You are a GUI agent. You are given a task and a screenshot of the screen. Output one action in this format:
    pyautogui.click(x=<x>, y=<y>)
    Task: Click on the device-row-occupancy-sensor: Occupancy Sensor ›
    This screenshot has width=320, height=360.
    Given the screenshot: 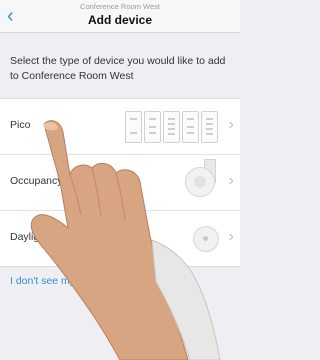 What is the action you would take?
    pyautogui.click(x=120, y=183)
    